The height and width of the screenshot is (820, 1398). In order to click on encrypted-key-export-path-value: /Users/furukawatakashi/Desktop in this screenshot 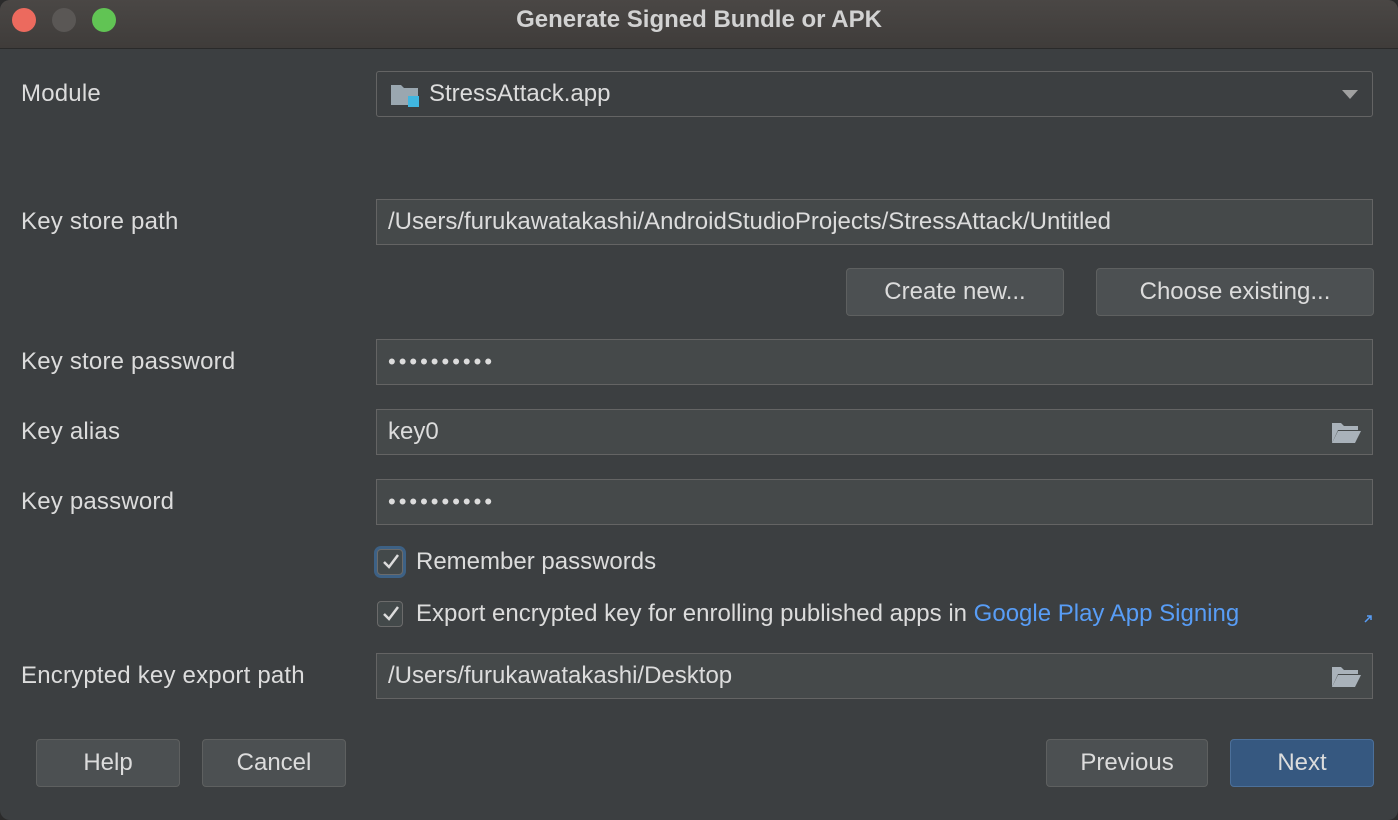, I will do `click(560, 675)`.